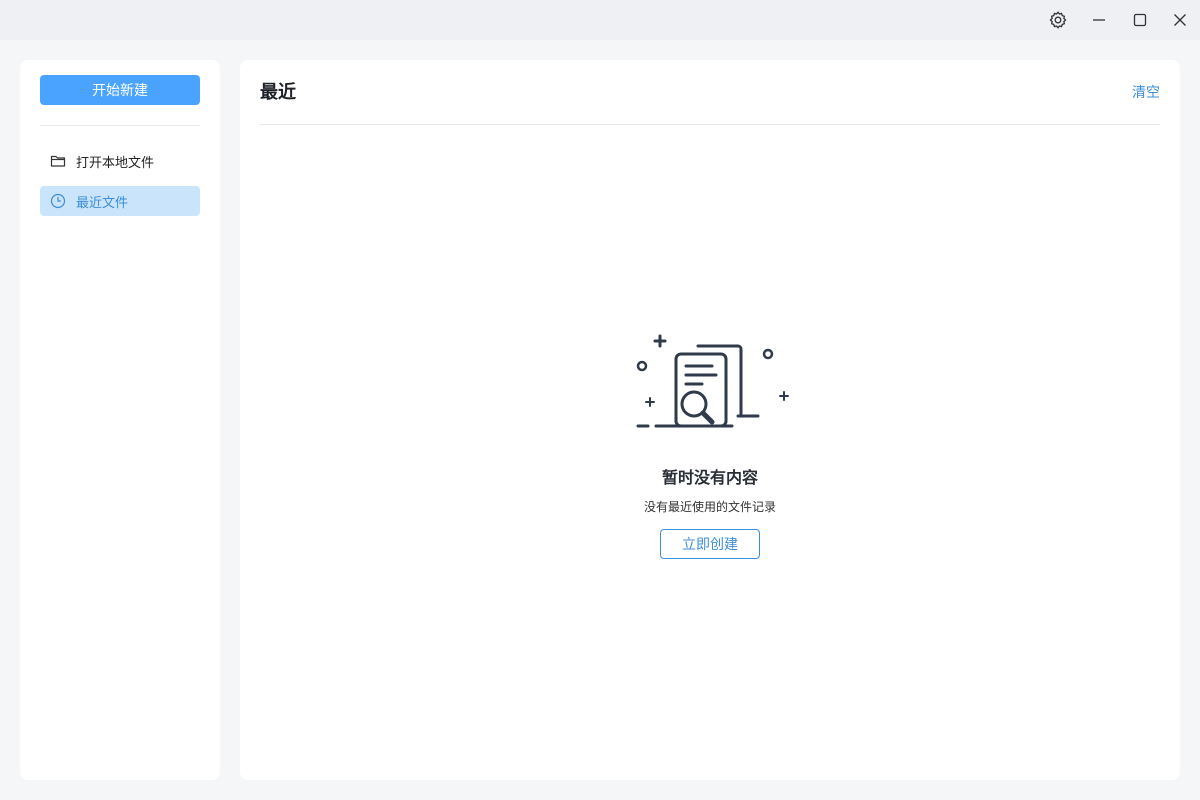 The height and width of the screenshot is (800, 1200). Describe the element at coordinates (120, 125) in the screenshot. I see `sidebar-divider` at that location.